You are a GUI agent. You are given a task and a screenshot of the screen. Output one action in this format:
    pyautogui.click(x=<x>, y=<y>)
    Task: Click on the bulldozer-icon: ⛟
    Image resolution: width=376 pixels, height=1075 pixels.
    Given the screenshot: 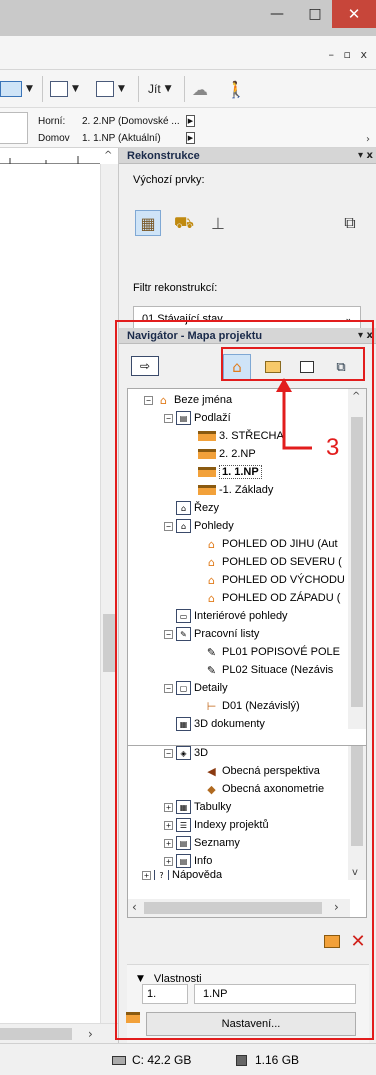 What is the action you would take?
    pyautogui.click(x=184, y=222)
    